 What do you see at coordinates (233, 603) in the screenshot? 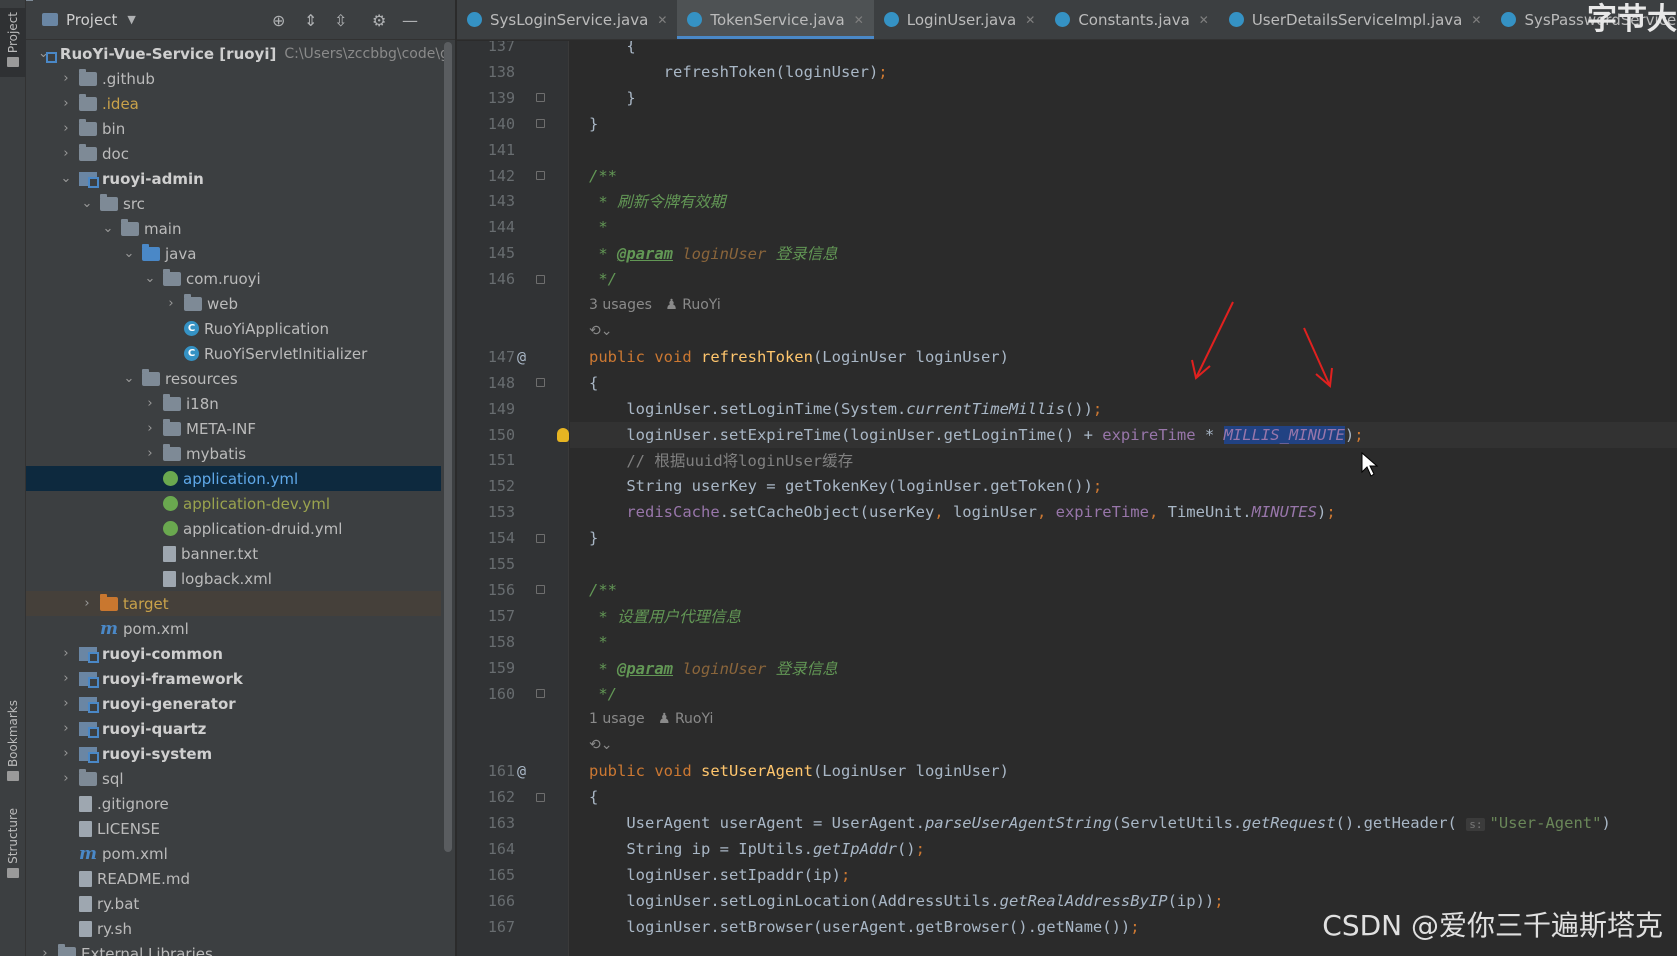
I see `tree-item: › target` at bounding box center [233, 603].